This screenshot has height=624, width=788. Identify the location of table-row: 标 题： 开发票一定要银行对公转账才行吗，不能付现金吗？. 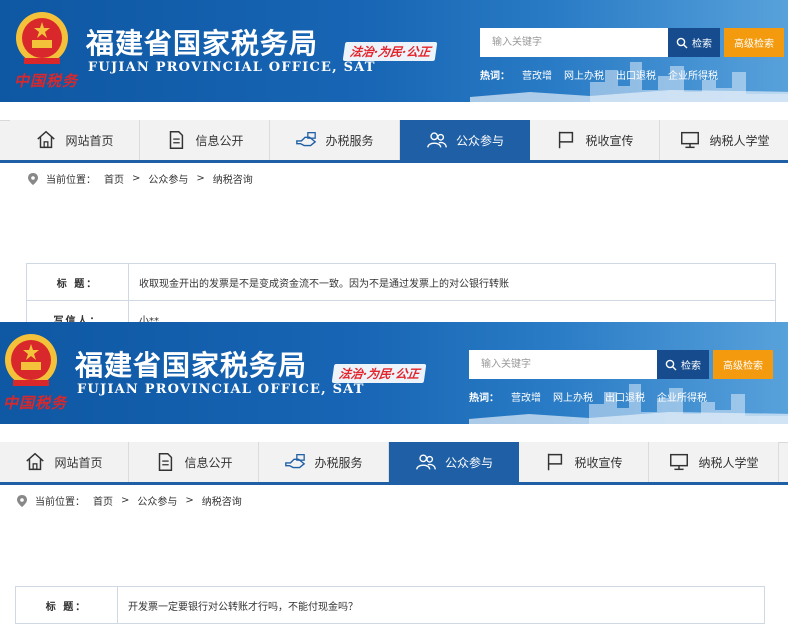
(390, 605).